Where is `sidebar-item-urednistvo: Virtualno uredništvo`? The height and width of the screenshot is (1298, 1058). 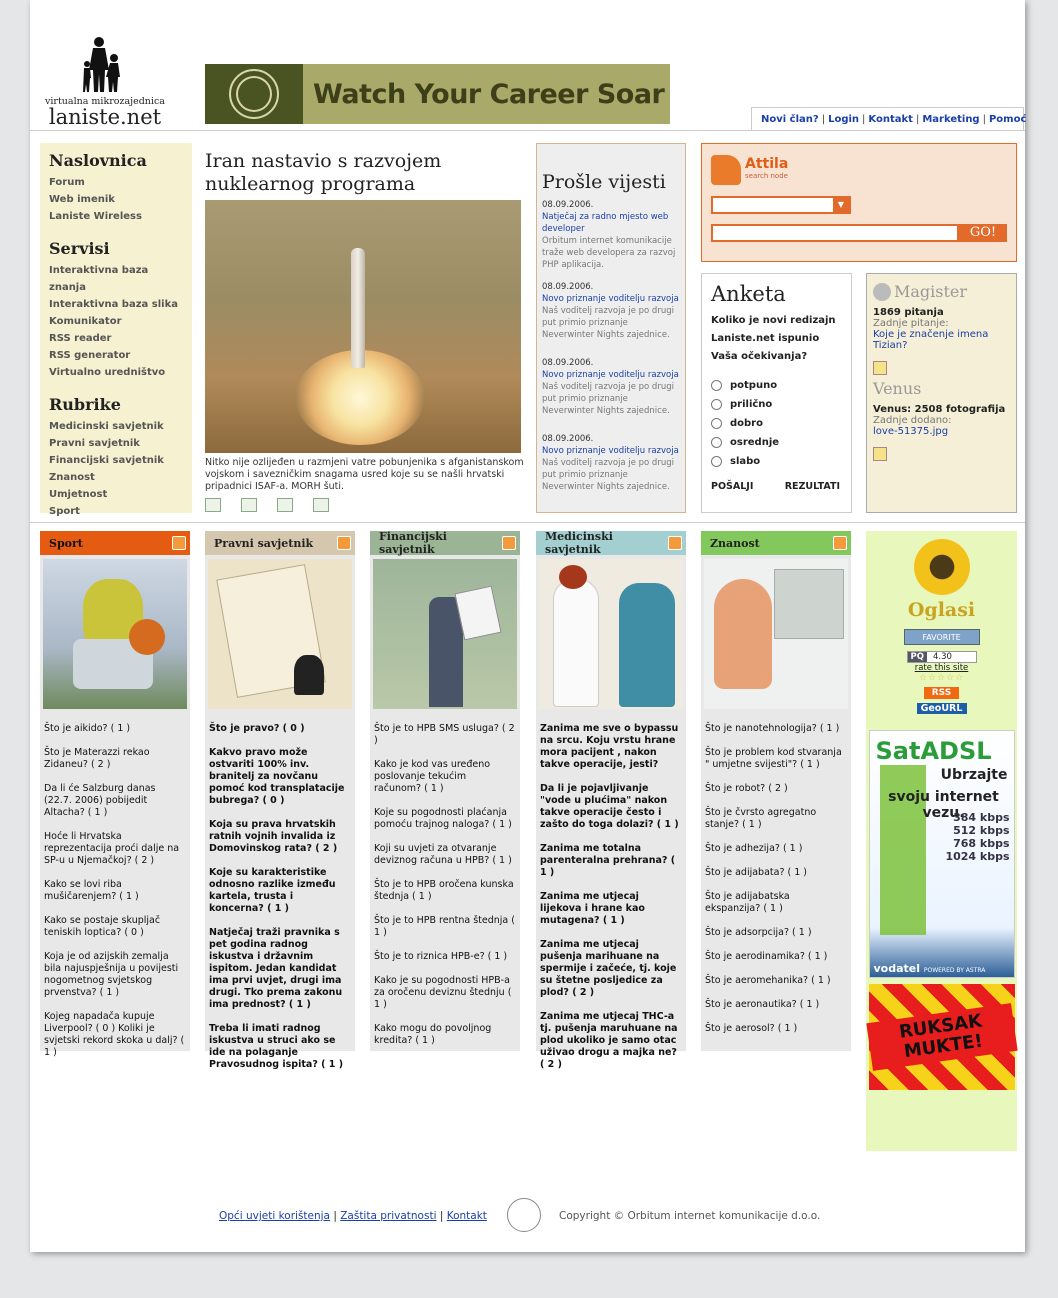
sidebar-item-urednistvo: Virtualno uredništvo is located at coordinates (116, 372).